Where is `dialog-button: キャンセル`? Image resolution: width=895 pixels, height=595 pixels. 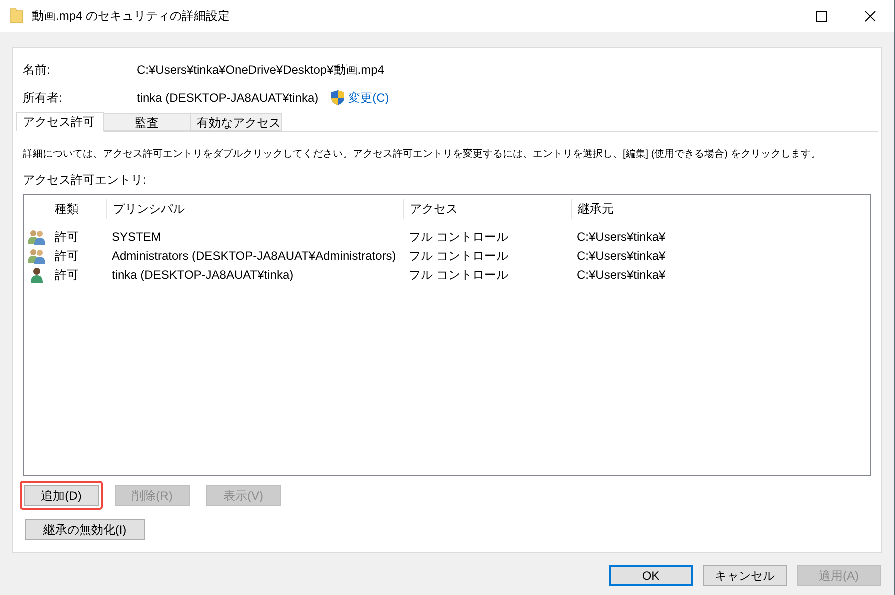 dialog-button: キャンセル is located at coordinates (745, 575).